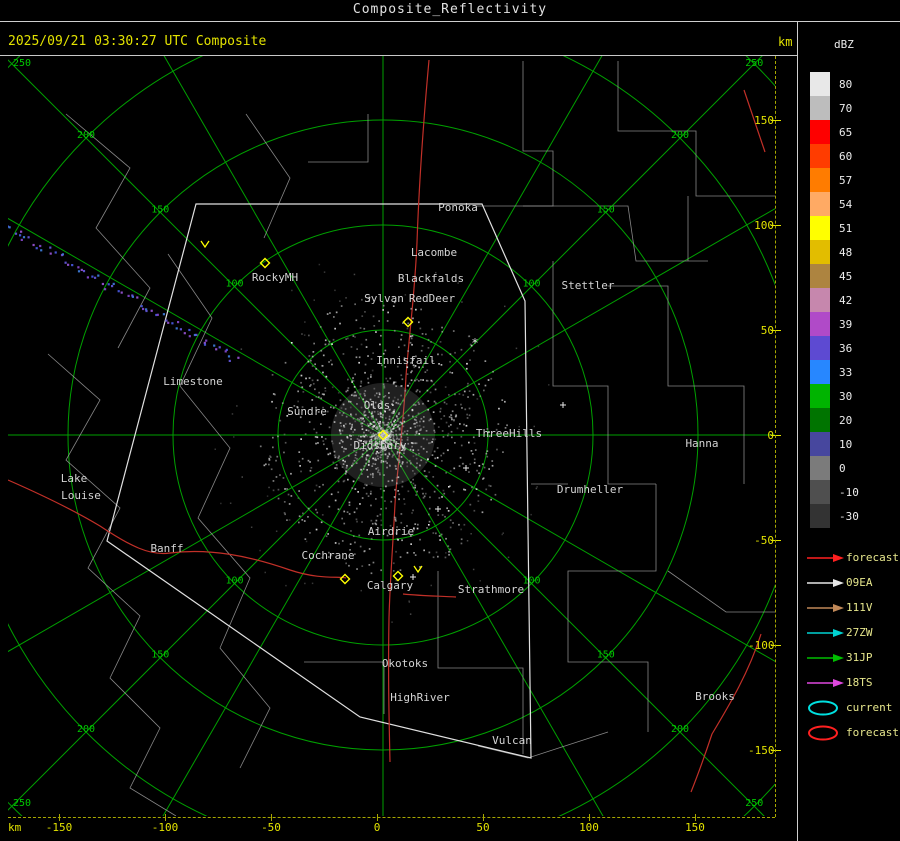  What do you see at coordinates (680, 729) in the screenshot?
I see `ring-distance-label: 200` at bounding box center [680, 729].